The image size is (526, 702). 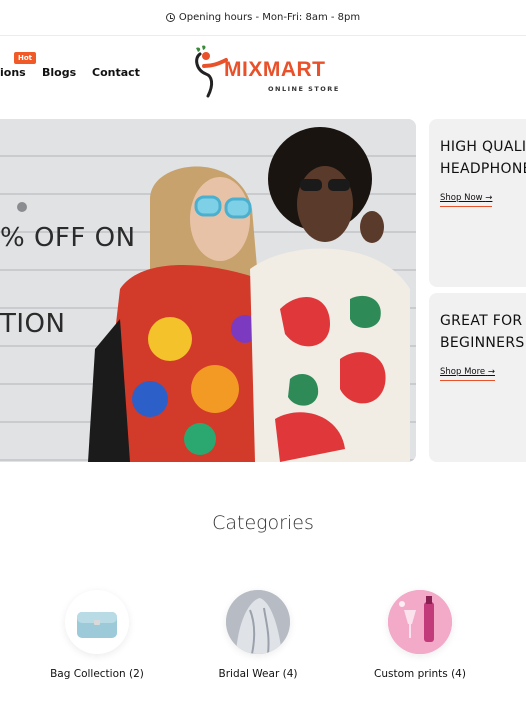 I want to click on nav-item-collections: ions, so click(x=13, y=72).